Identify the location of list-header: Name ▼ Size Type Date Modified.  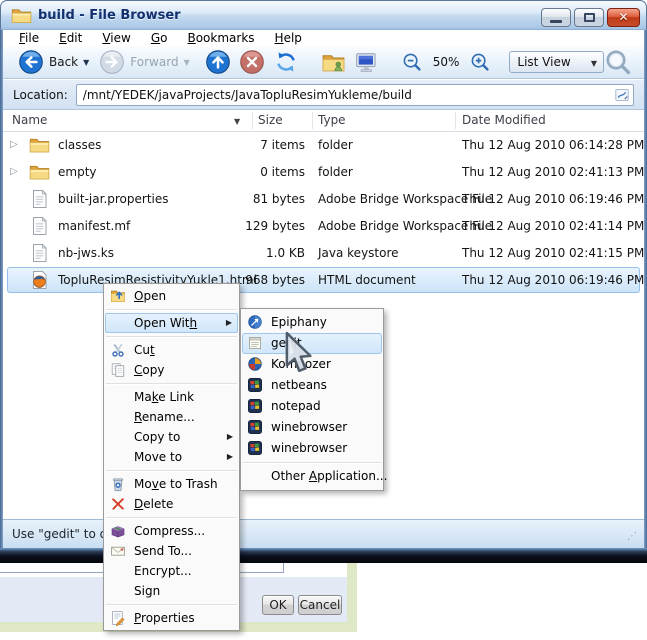
(323, 121).